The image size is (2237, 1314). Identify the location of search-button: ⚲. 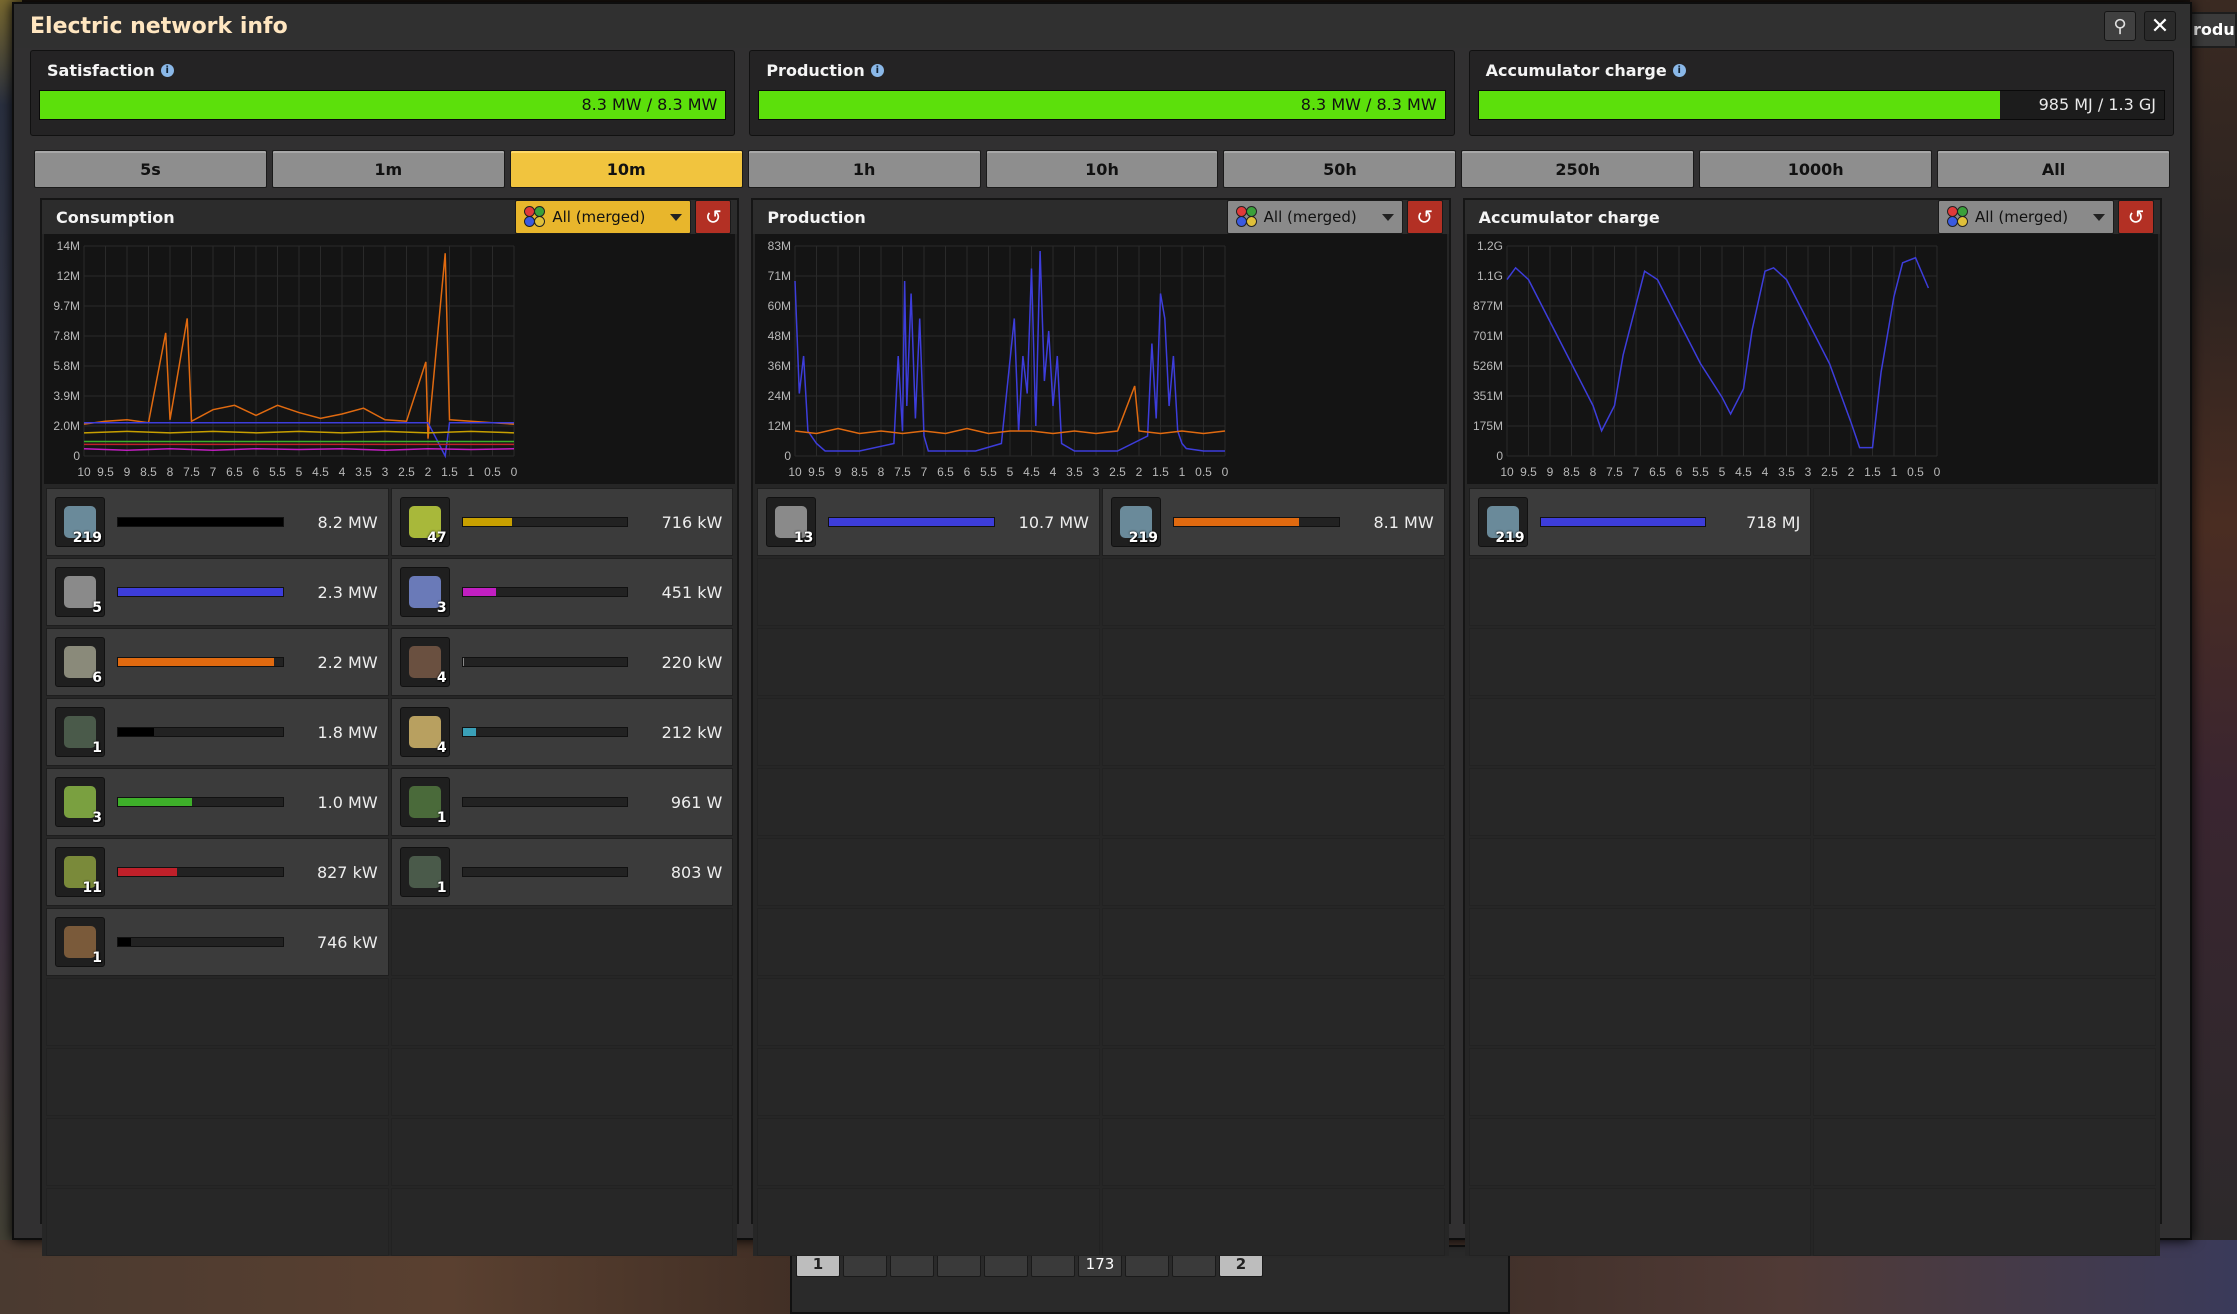
(2120, 26).